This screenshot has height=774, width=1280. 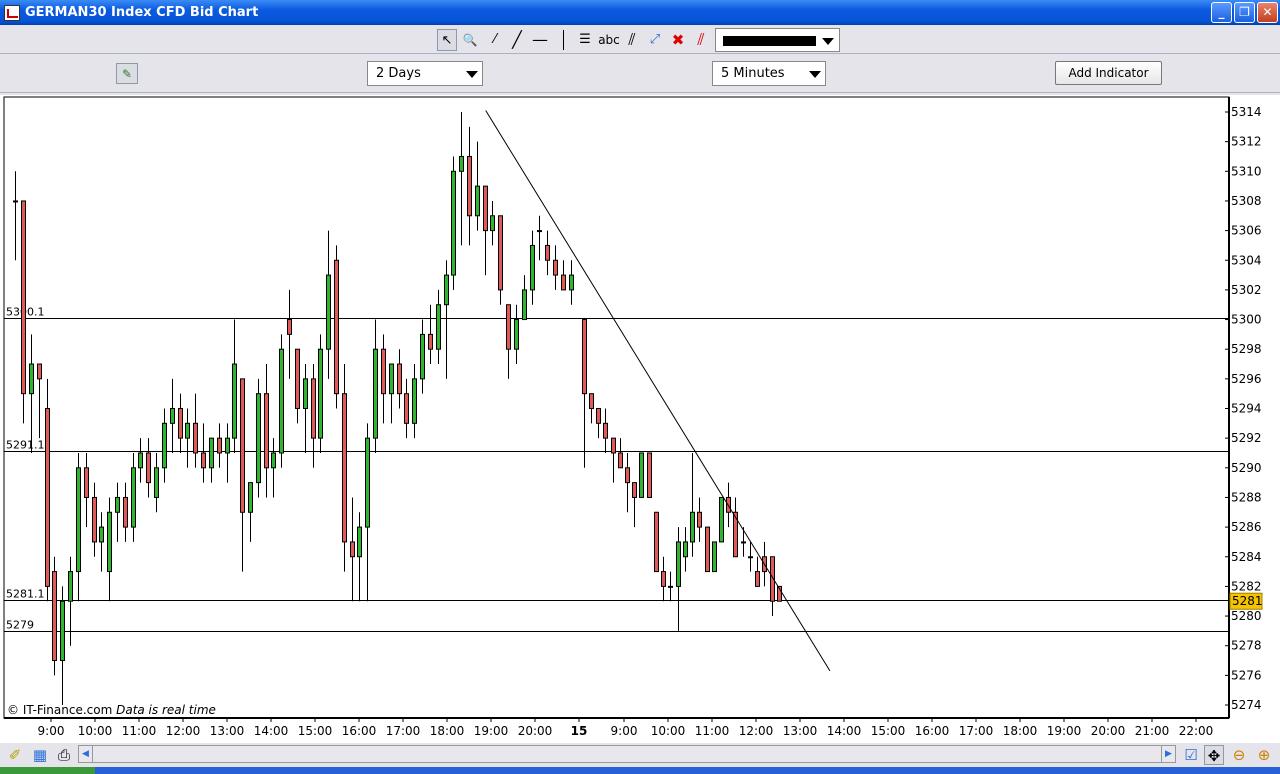 I want to click on window-title: GERMAN30 Index CFD Bid Chart, so click(x=142, y=12).